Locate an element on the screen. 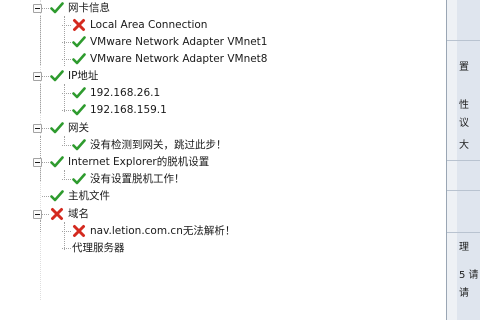 This screenshot has height=320, width=480. tree-node-label: 没有检测到网关，跳过此步！ is located at coordinates (158, 145).